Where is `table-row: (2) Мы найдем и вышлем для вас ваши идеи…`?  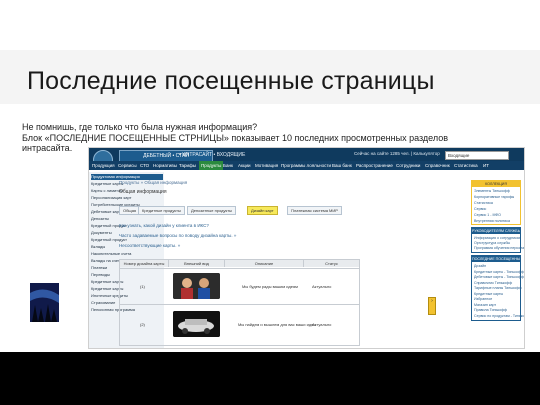
table-row: (2) Мы найдем и вышлем для вас ваши идеи… is located at coordinates (239, 324).